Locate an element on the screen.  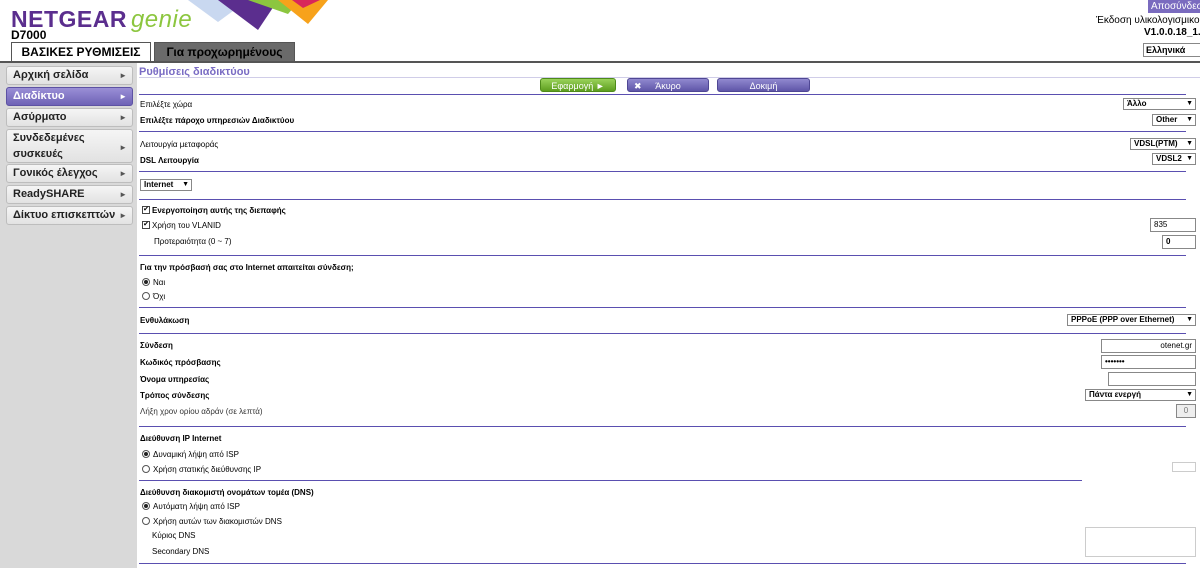
model-name: D7000 is located at coordinates (29, 35).